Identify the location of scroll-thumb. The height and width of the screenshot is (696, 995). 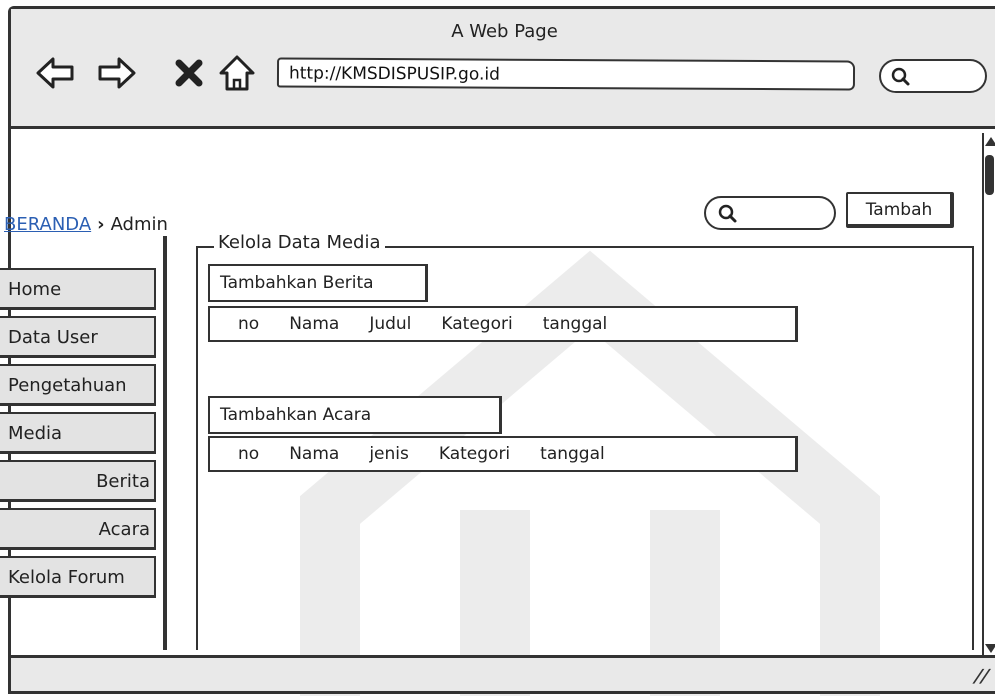
(989, 175).